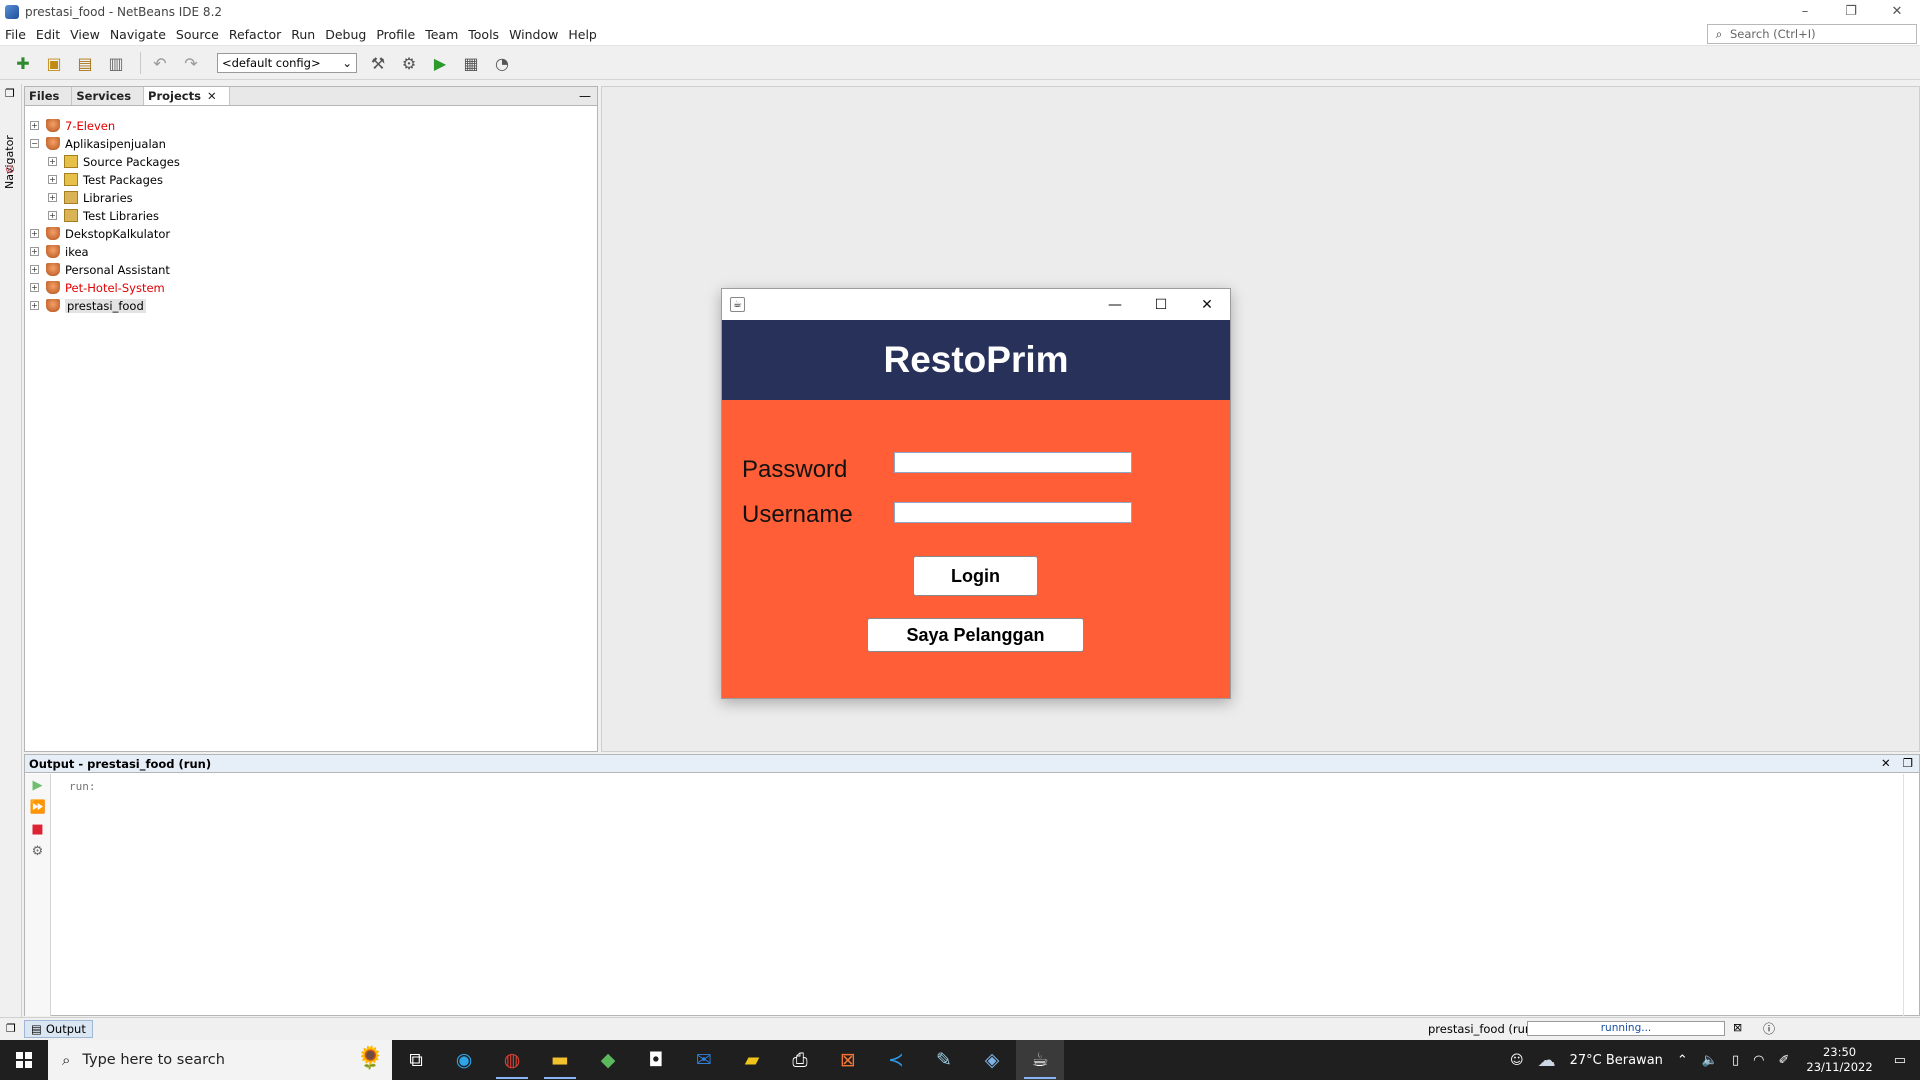  I want to click on collapse-icon: −, so click(34, 143).